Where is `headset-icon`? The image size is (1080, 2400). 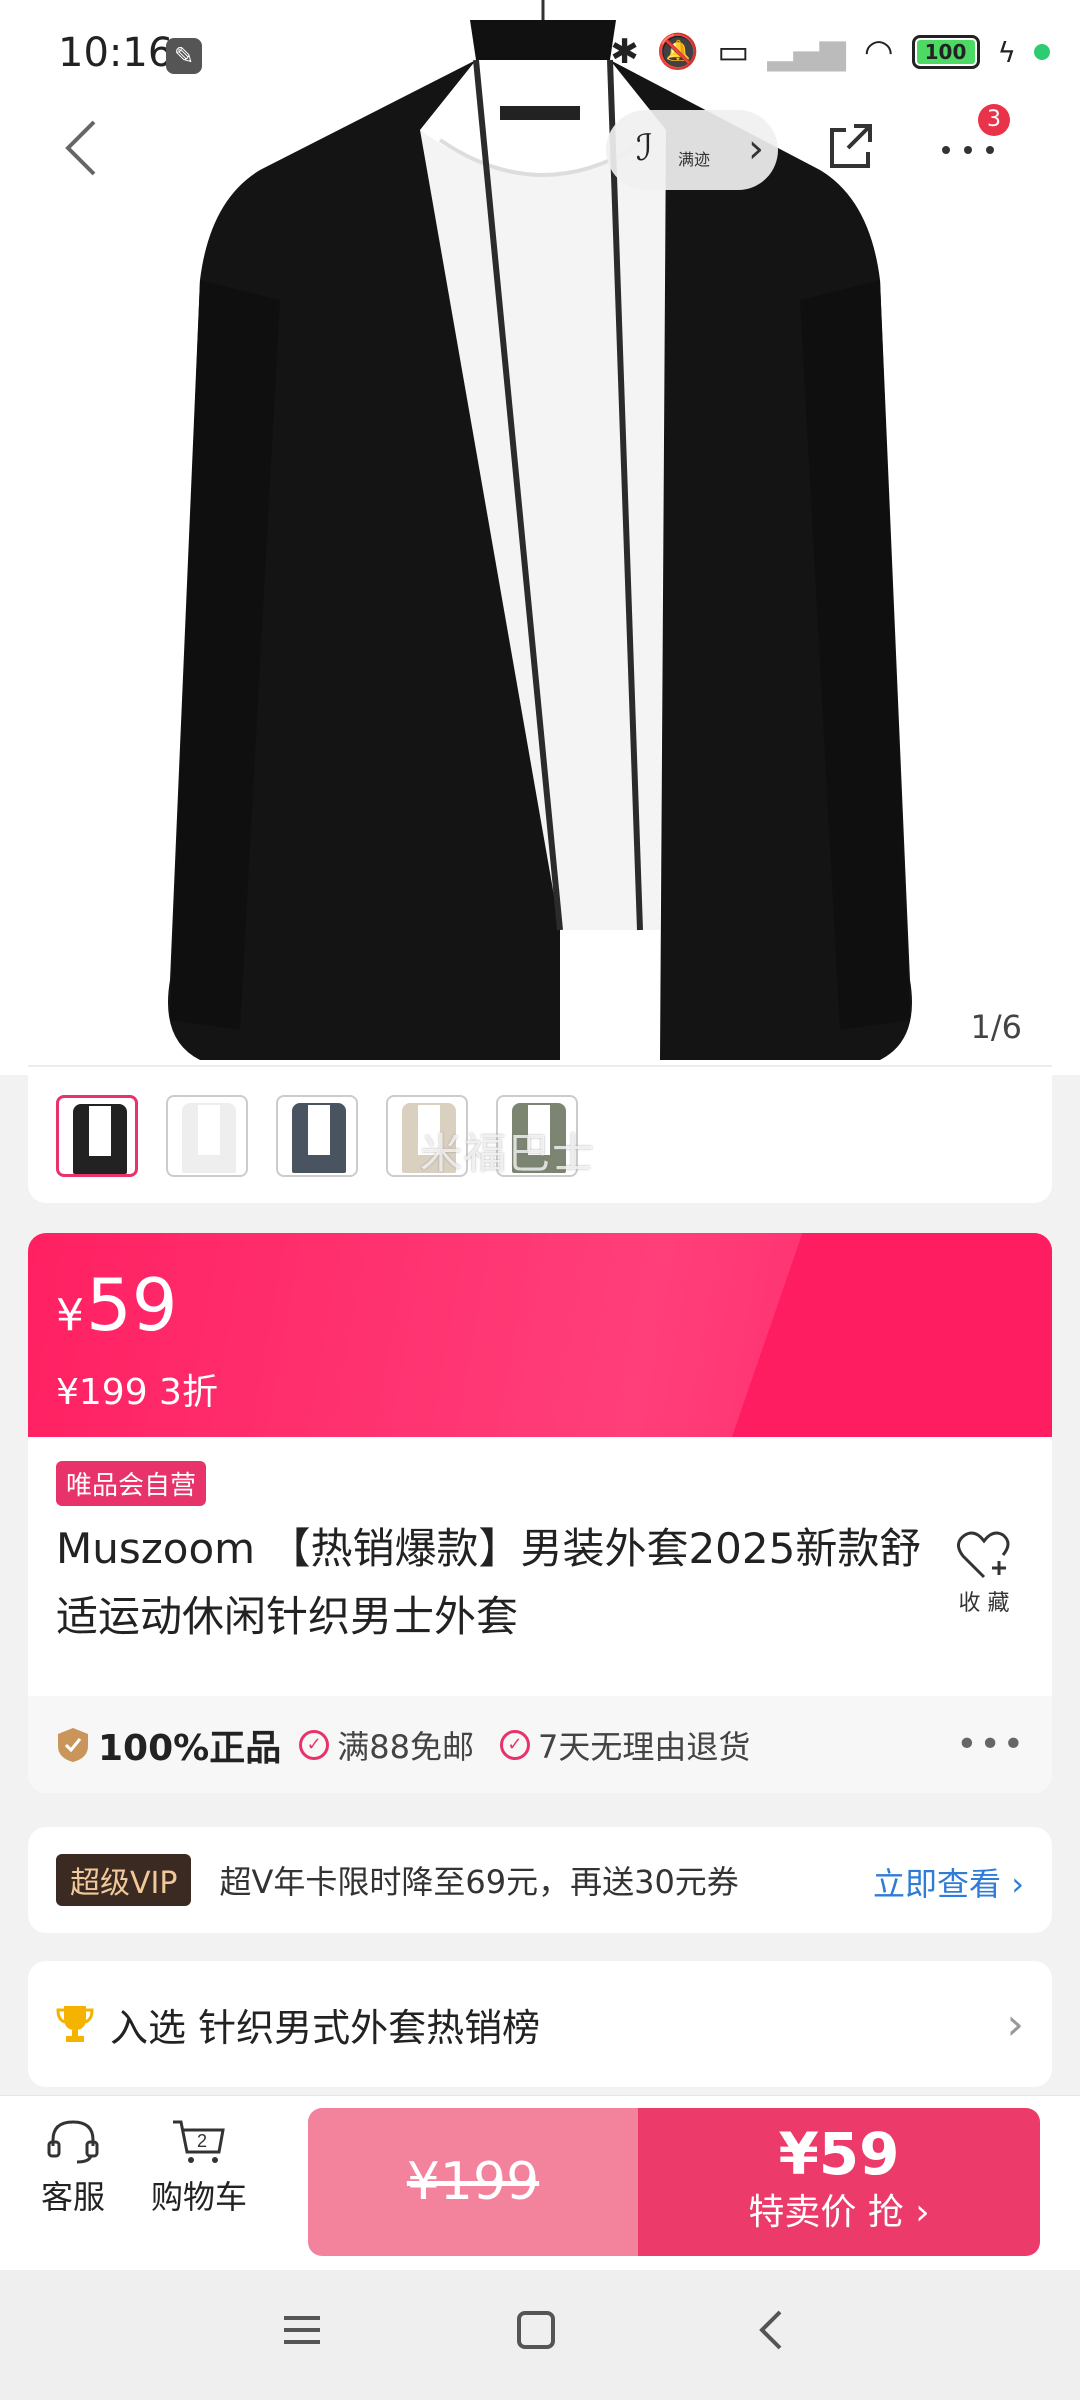 headset-icon is located at coordinates (73, 2142).